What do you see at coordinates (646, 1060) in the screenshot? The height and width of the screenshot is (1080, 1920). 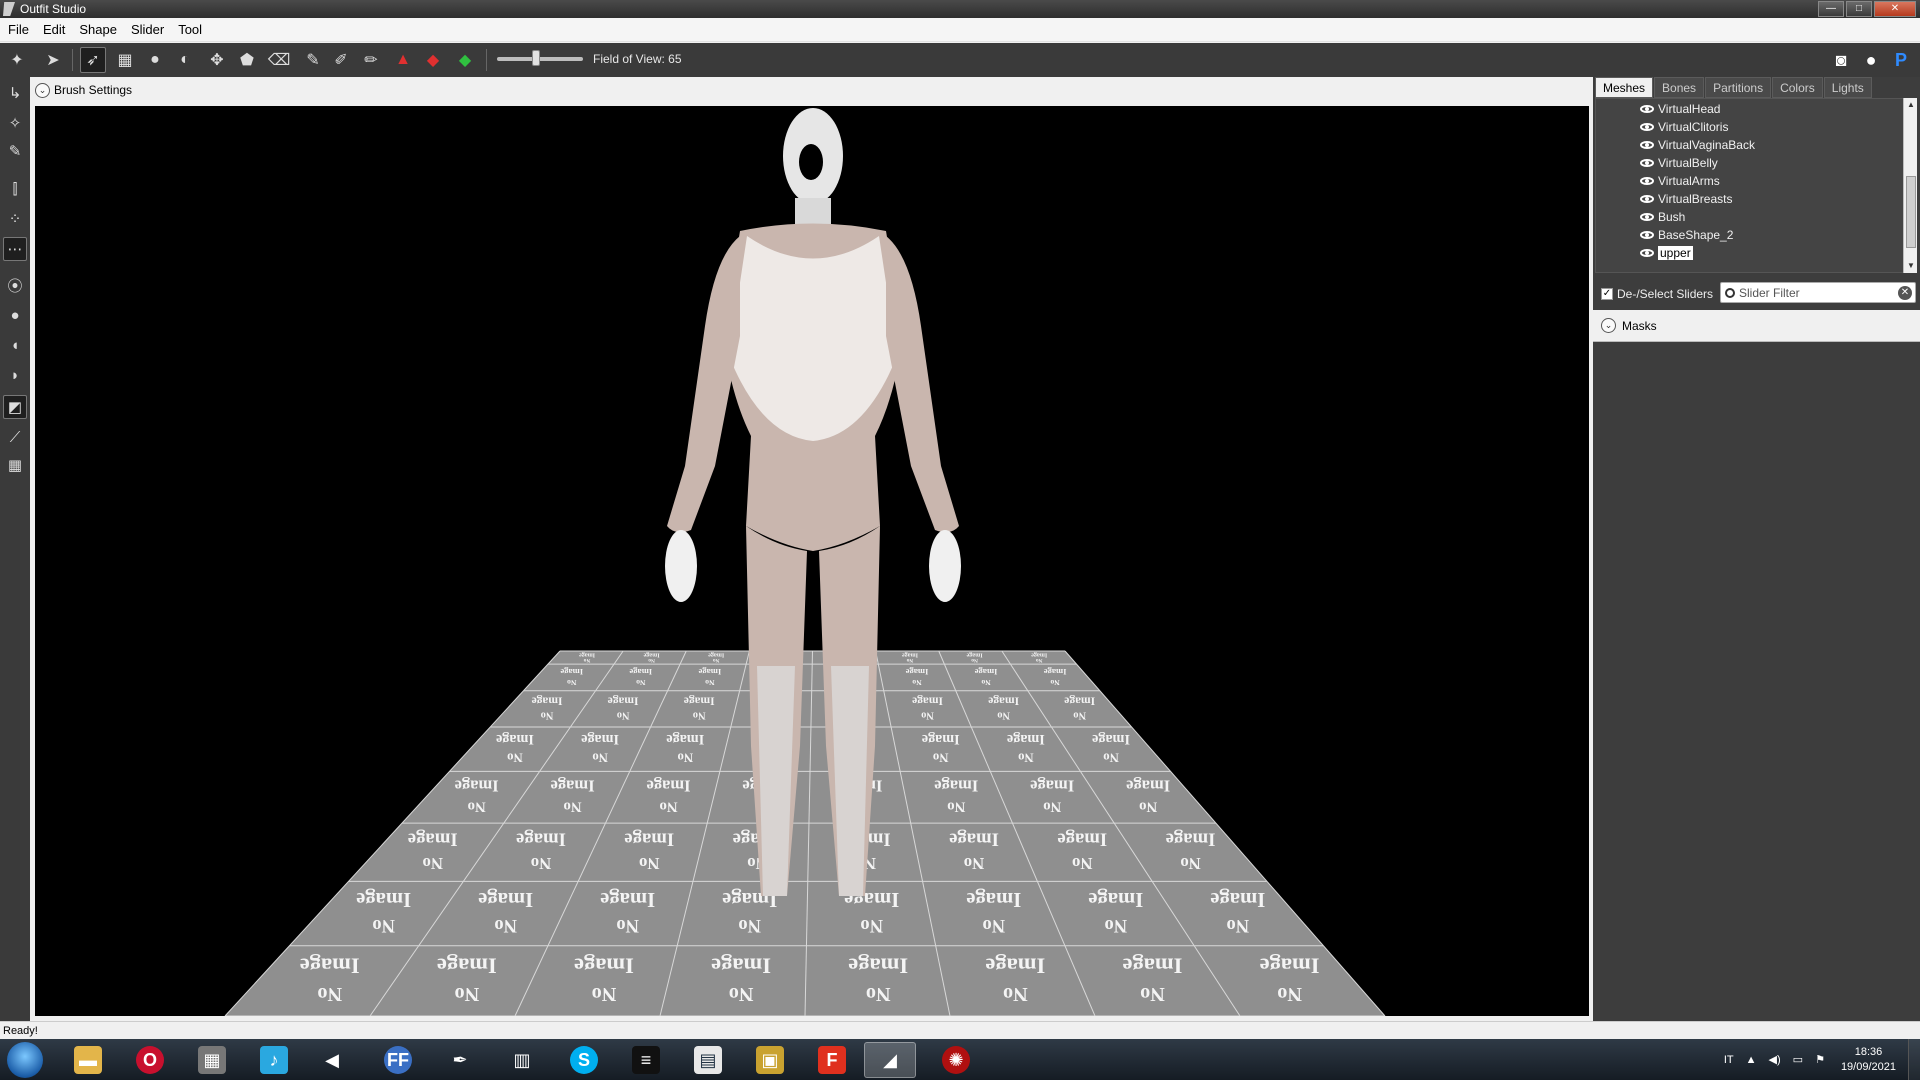 I see `mod-manager-icon: ≡` at bounding box center [646, 1060].